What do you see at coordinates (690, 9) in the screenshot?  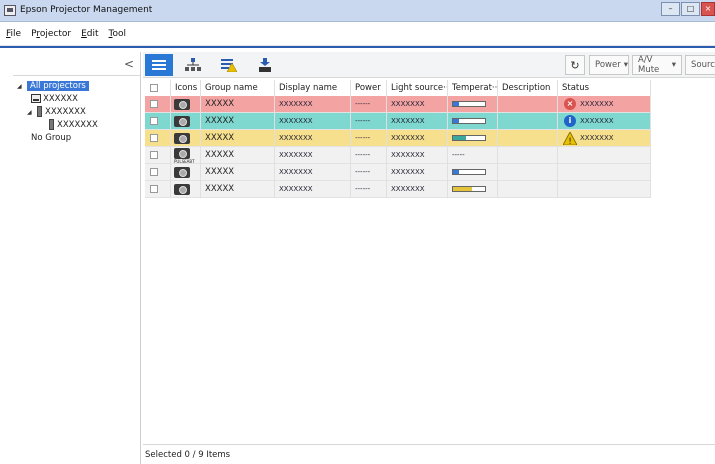 I see `maximize-button: □` at bounding box center [690, 9].